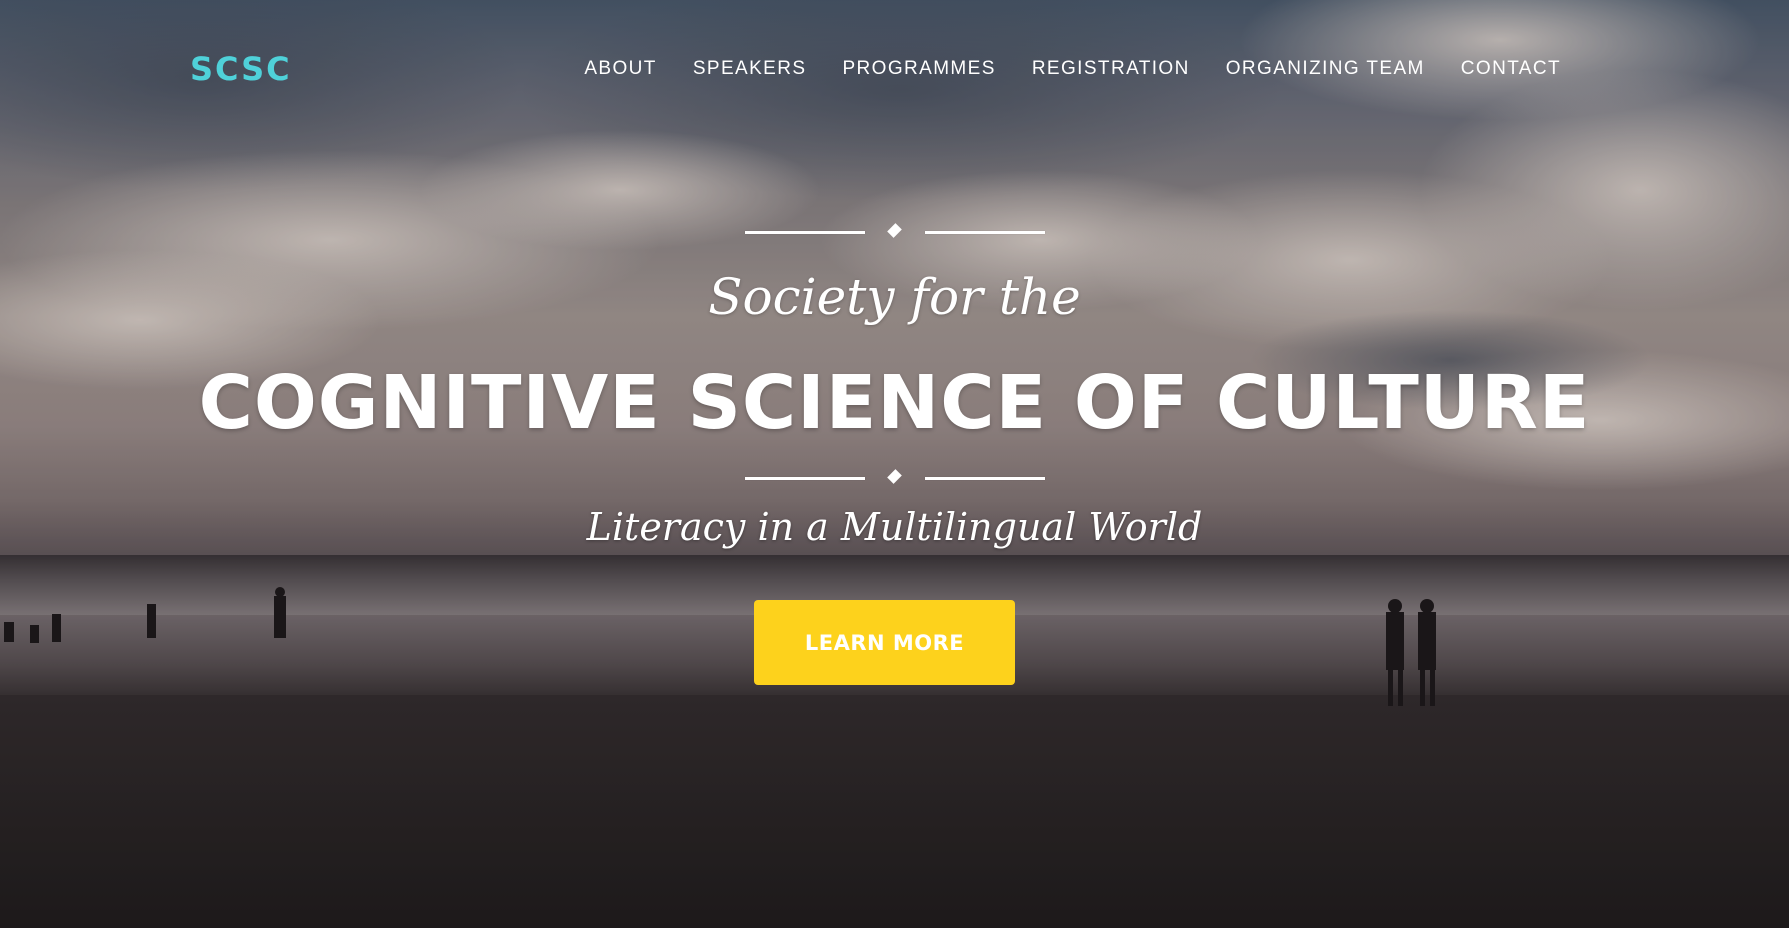  I want to click on masthead-title: COGNITIVE SCIENCE OF CULTURE, so click(894, 403).